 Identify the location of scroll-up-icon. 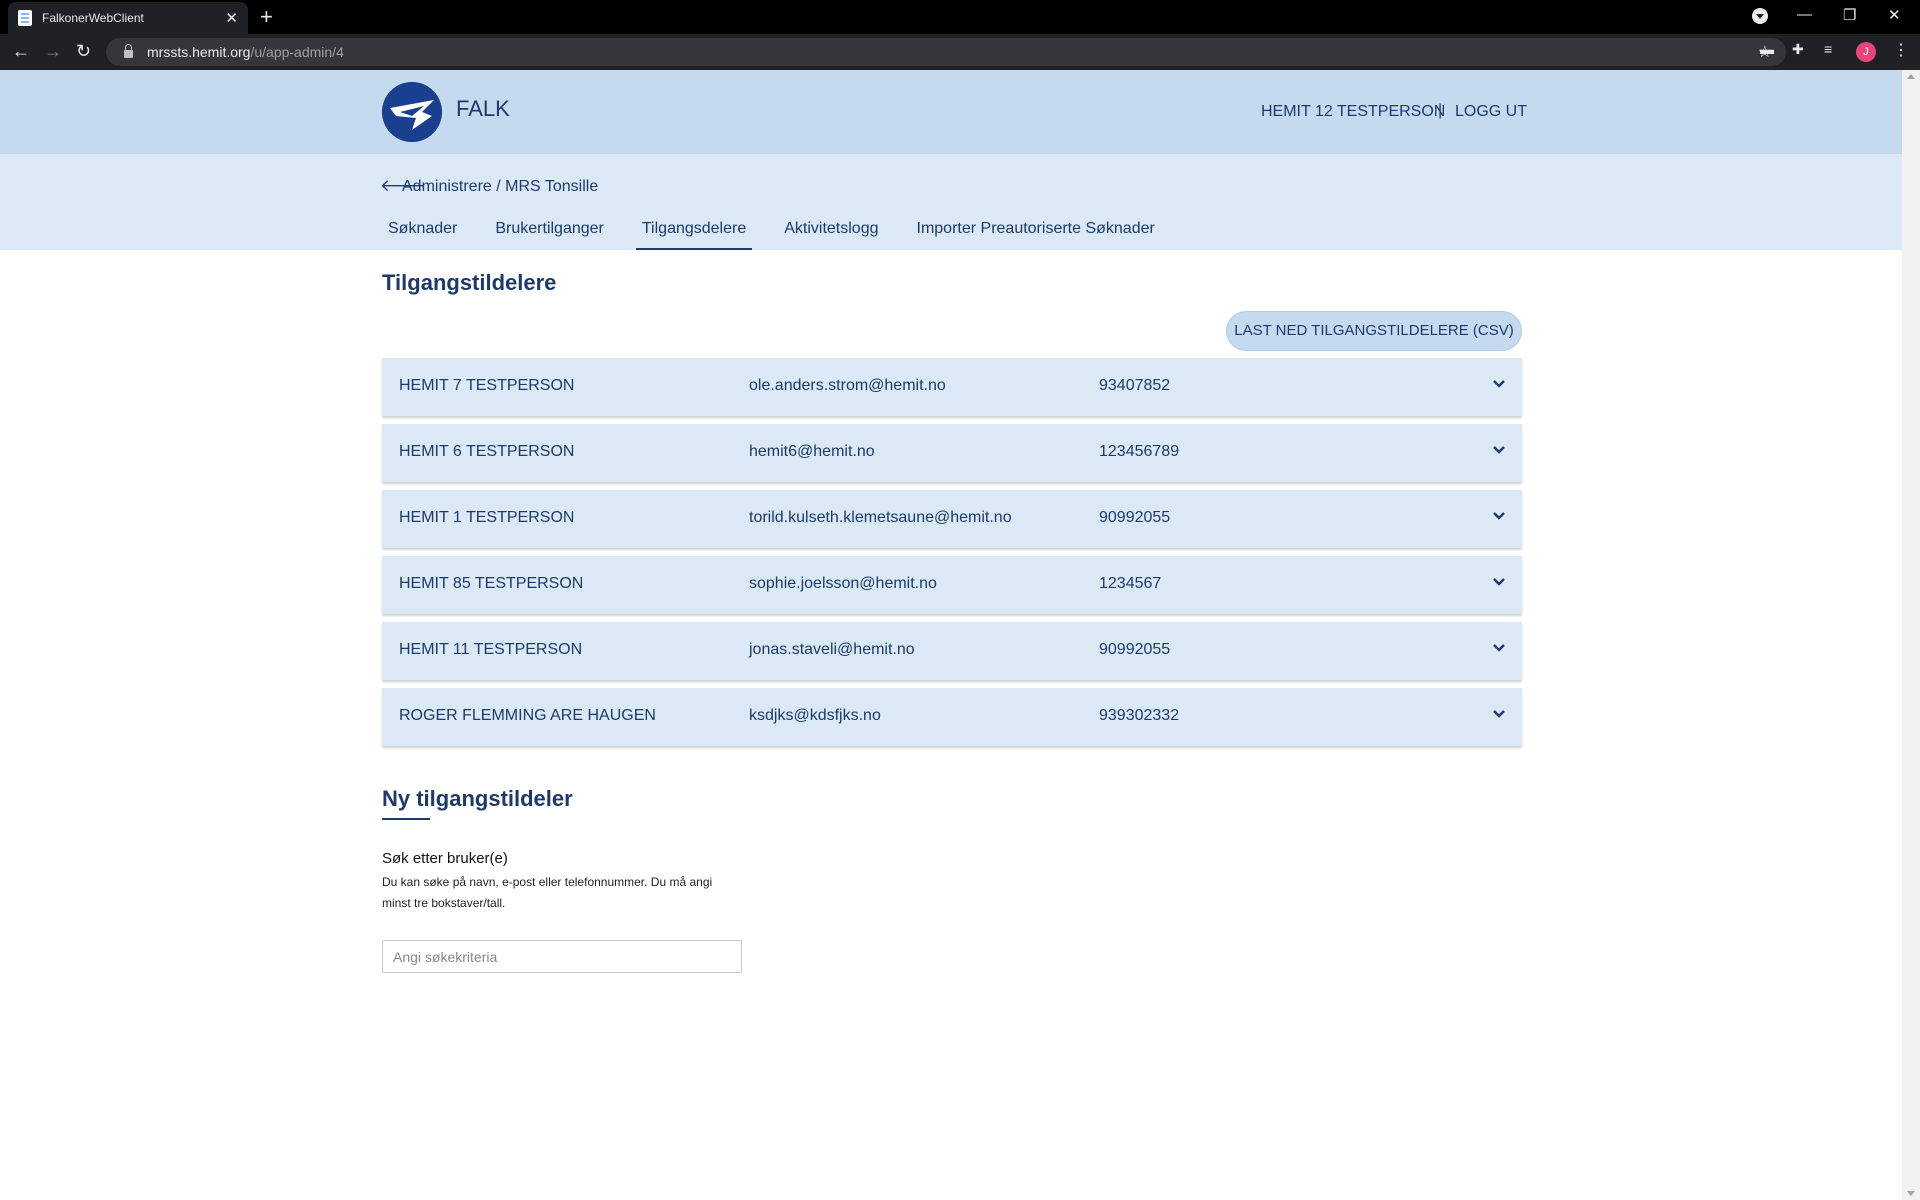
(1911, 76).